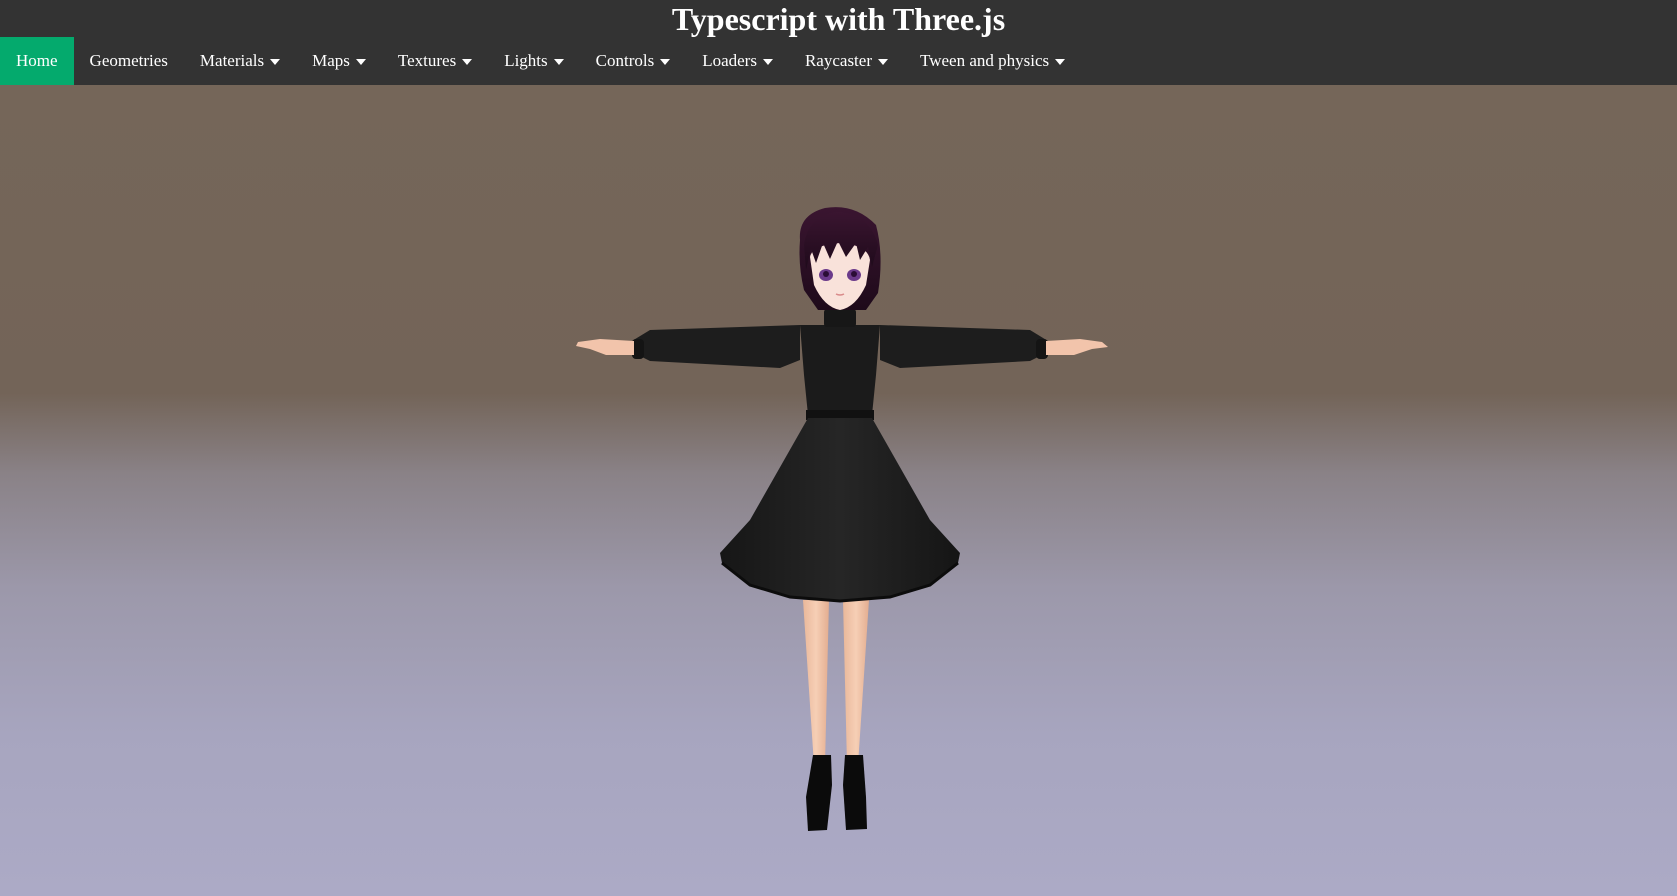  I want to click on nav-item-label: Home, so click(37, 60).